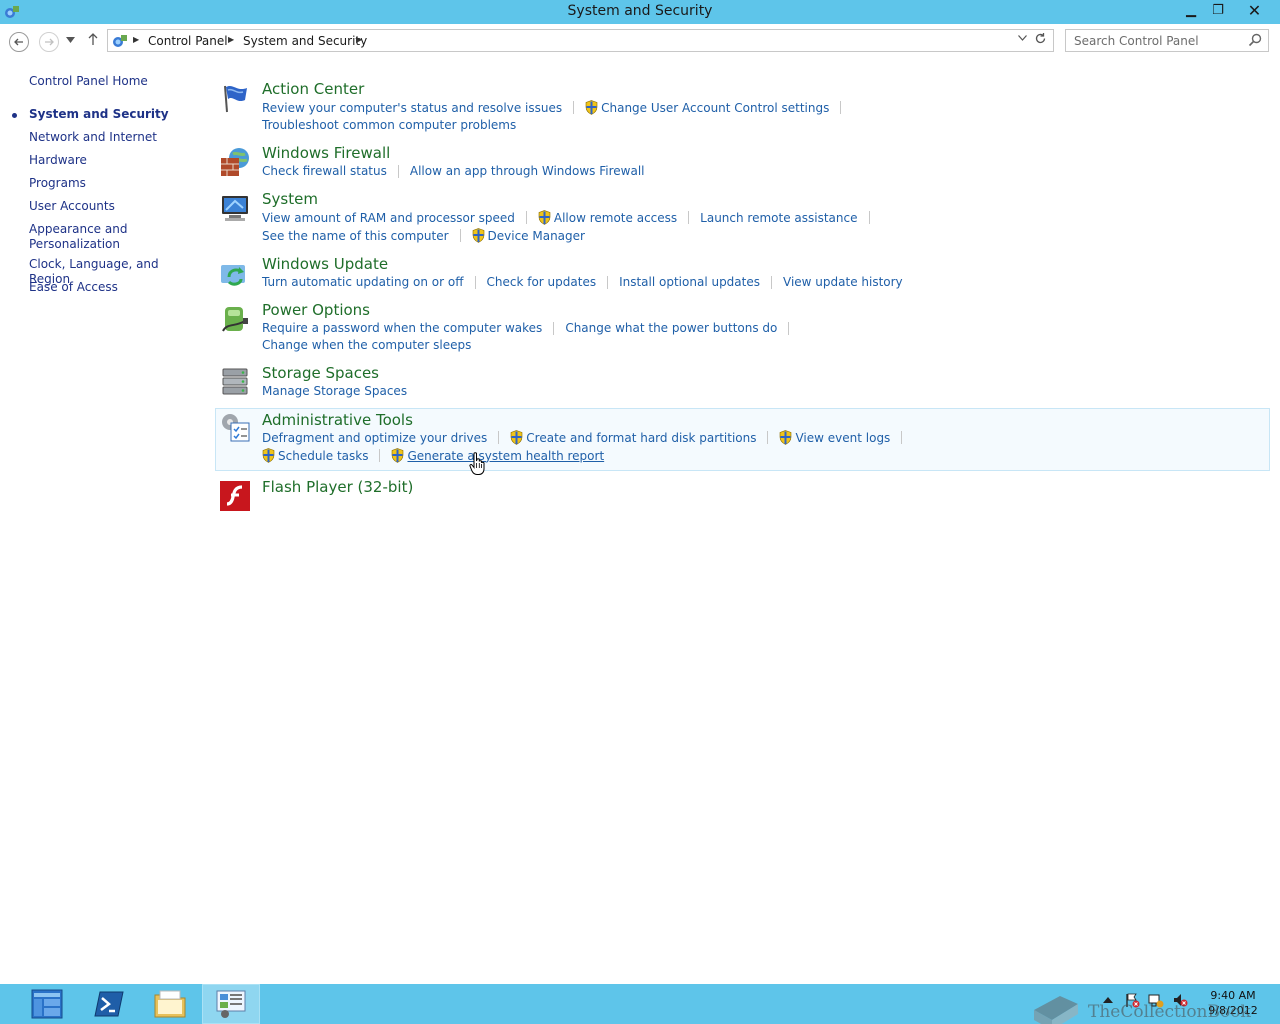 The image size is (1280, 1024). What do you see at coordinates (527, 171) in the screenshot?
I see `task-link: Allow an app through Windows Firewall` at bounding box center [527, 171].